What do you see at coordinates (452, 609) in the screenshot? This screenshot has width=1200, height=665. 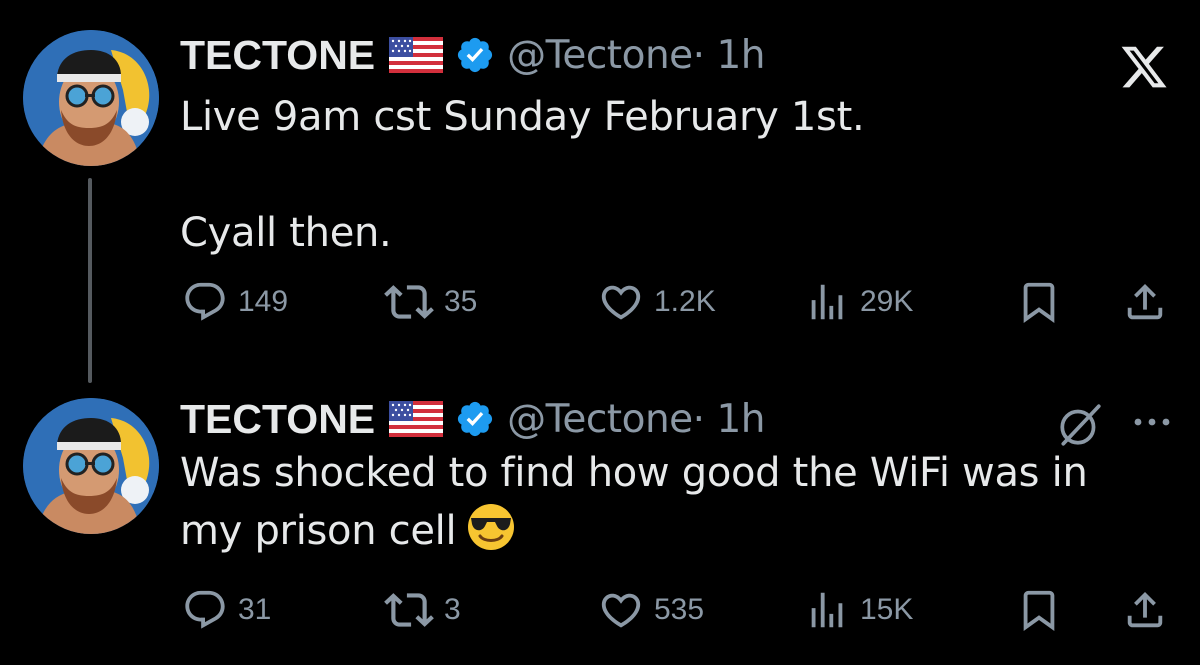 I see `repost-count: 3` at bounding box center [452, 609].